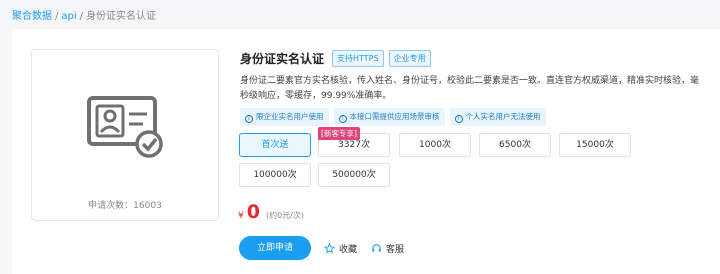  I want to click on id-card-verified-icon, so click(125, 127).